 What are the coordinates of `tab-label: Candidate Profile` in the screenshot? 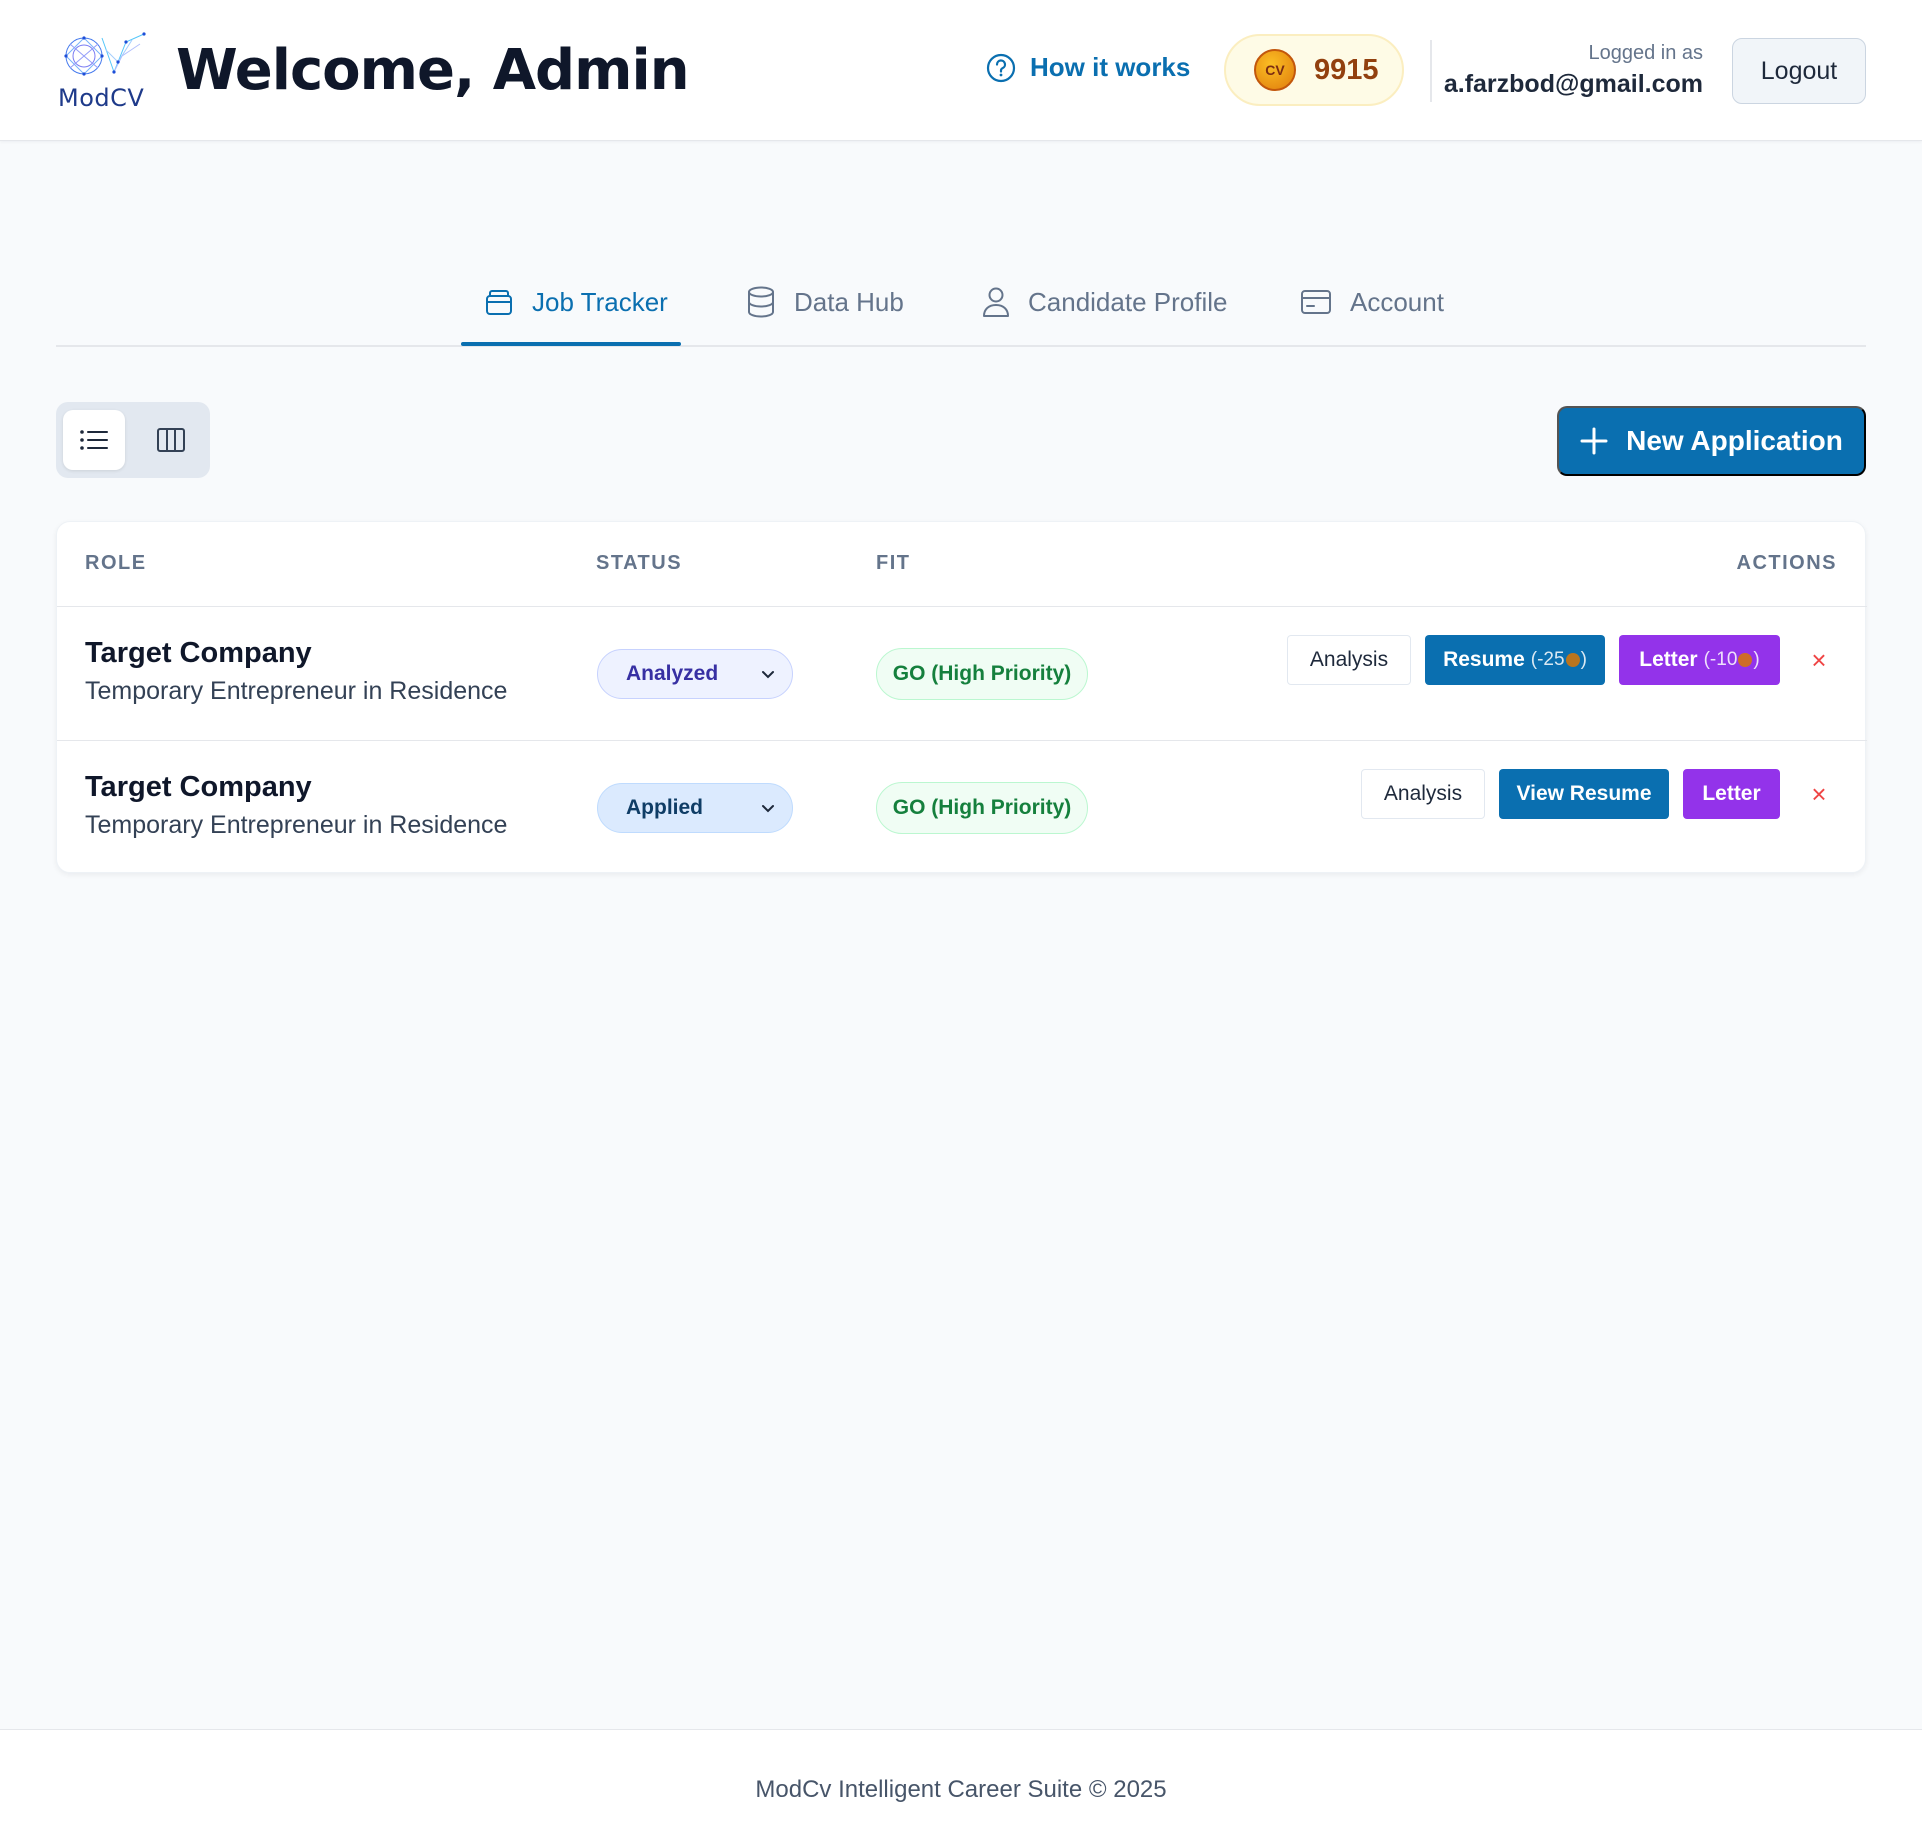 It's located at (1128, 301).